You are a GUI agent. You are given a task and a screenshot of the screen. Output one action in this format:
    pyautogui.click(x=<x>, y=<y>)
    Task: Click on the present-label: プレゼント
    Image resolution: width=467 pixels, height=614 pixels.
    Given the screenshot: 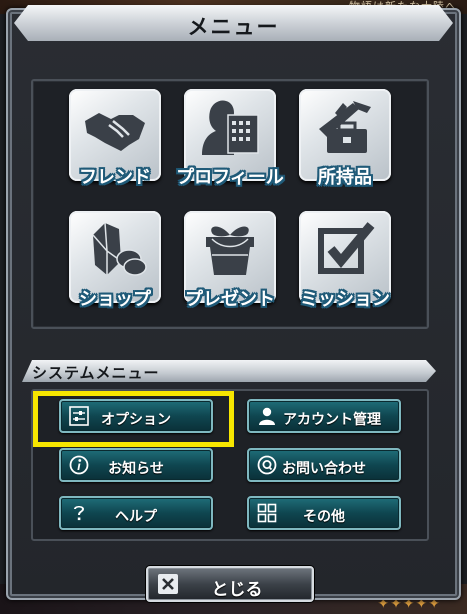 What is the action you would take?
    pyautogui.click(x=230, y=299)
    